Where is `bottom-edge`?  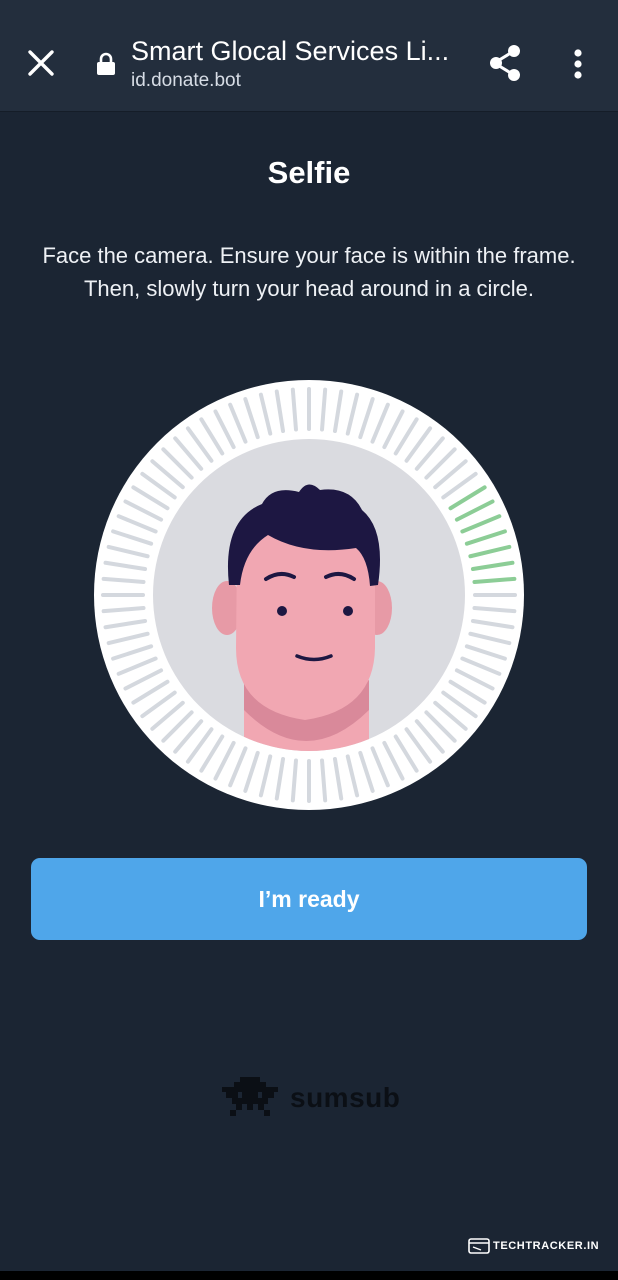
bottom-edge is located at coordinates (309, 1275).